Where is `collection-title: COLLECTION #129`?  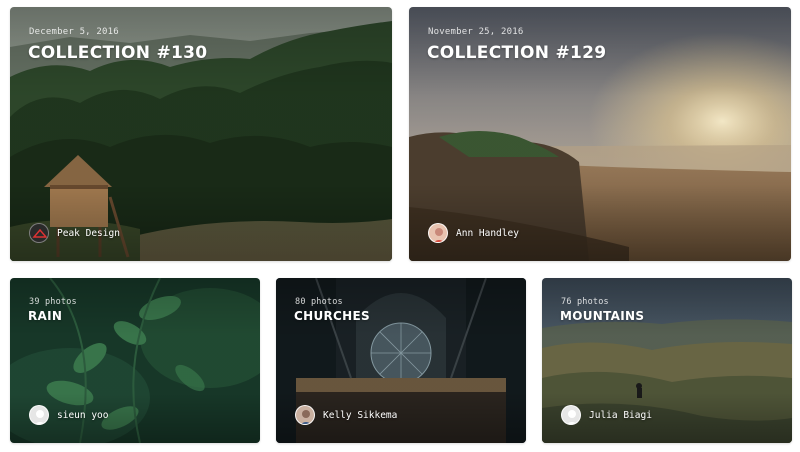 collection-title: COLLECTION #129 is located at coordinates (516, 53).